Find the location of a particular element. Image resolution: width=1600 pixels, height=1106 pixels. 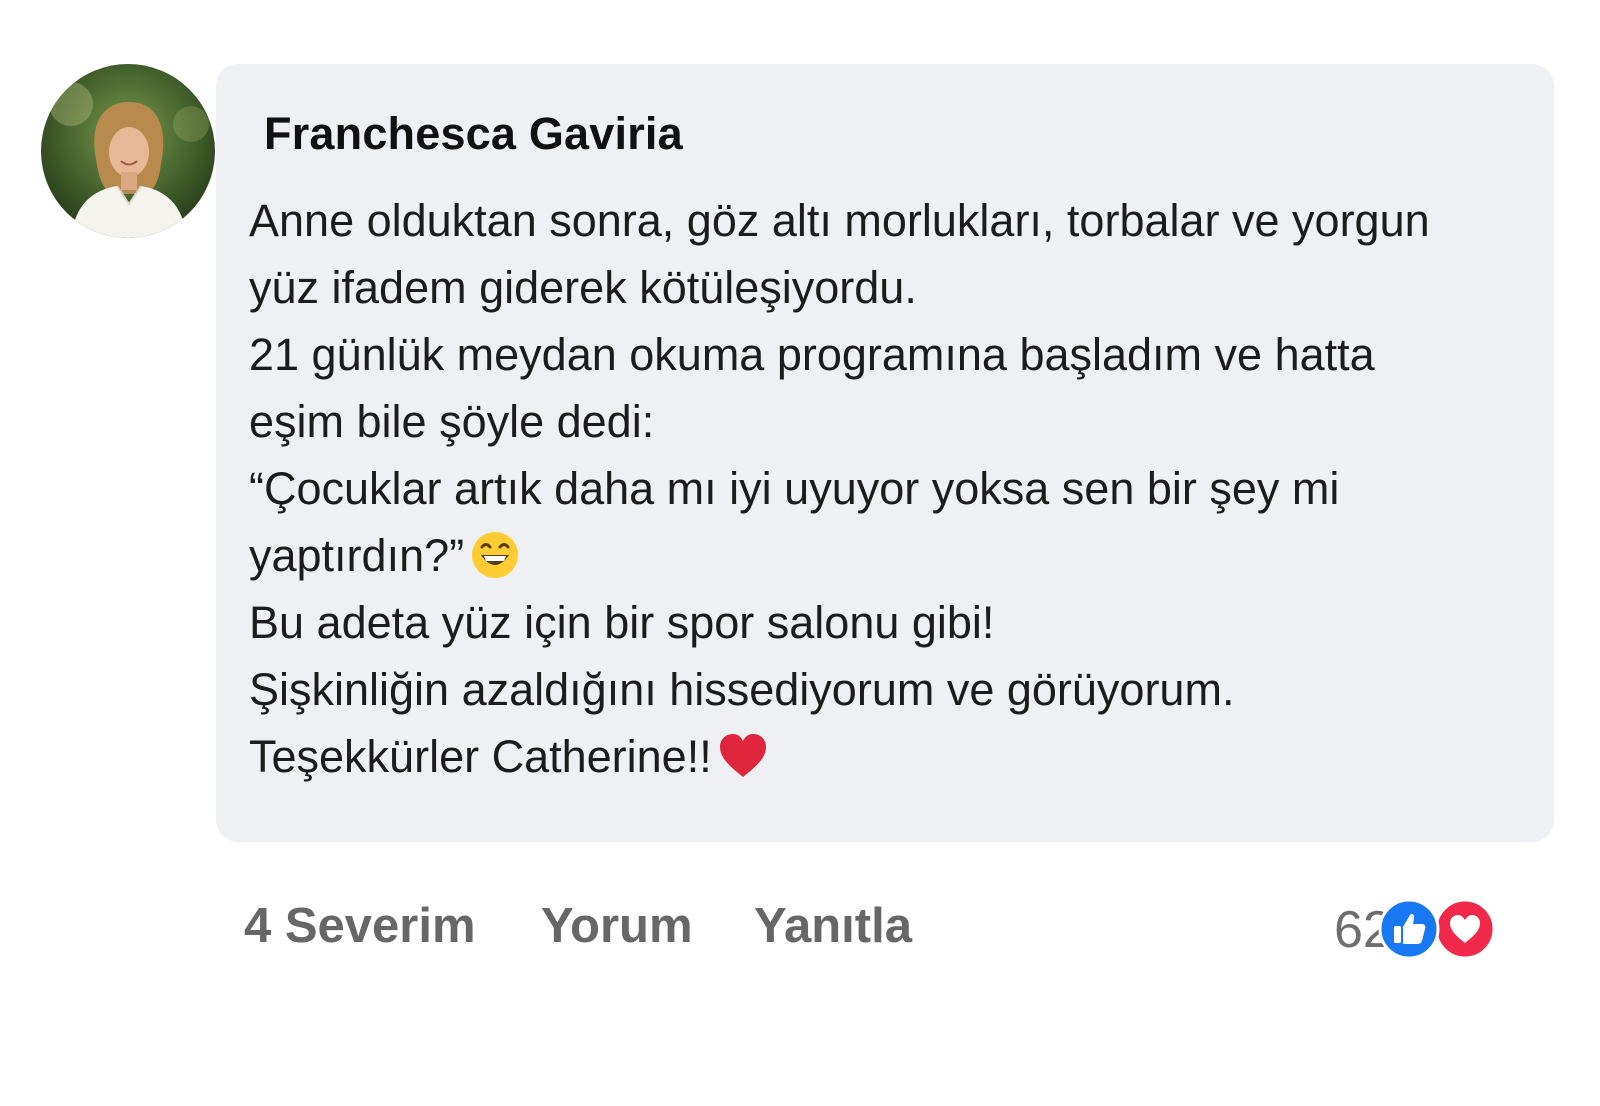

author-name: Franchesca Gaviria is located at coordinates (473, 134).